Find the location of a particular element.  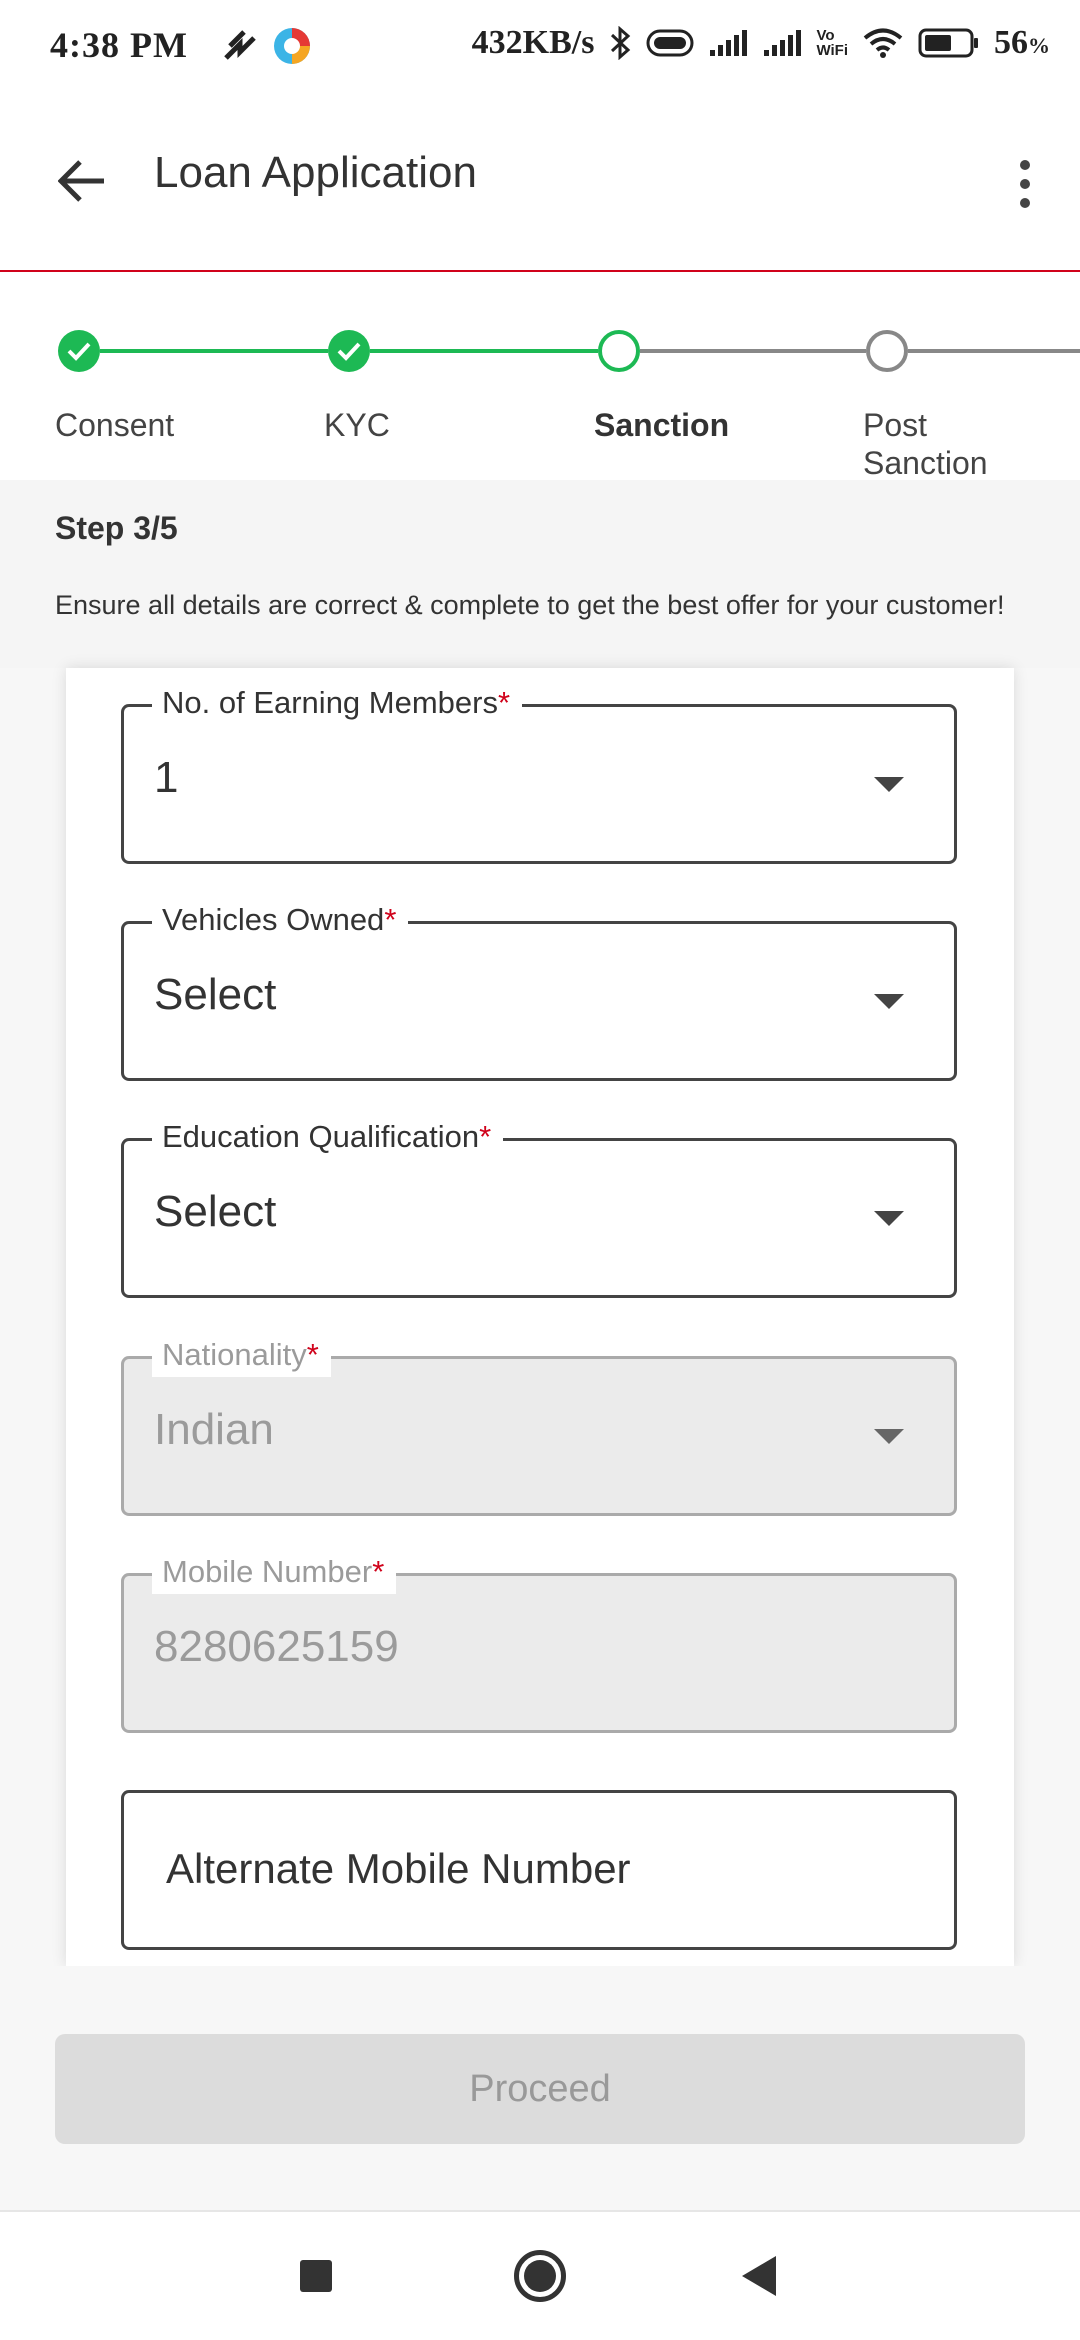

wifi-icon is located at coordinates (883, 43).